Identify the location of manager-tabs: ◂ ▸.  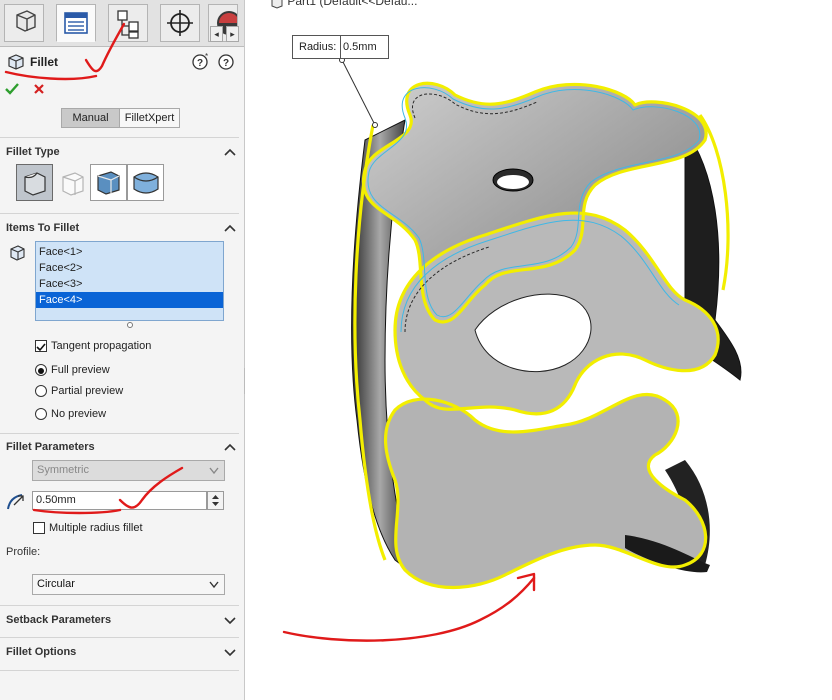
(122, 23).